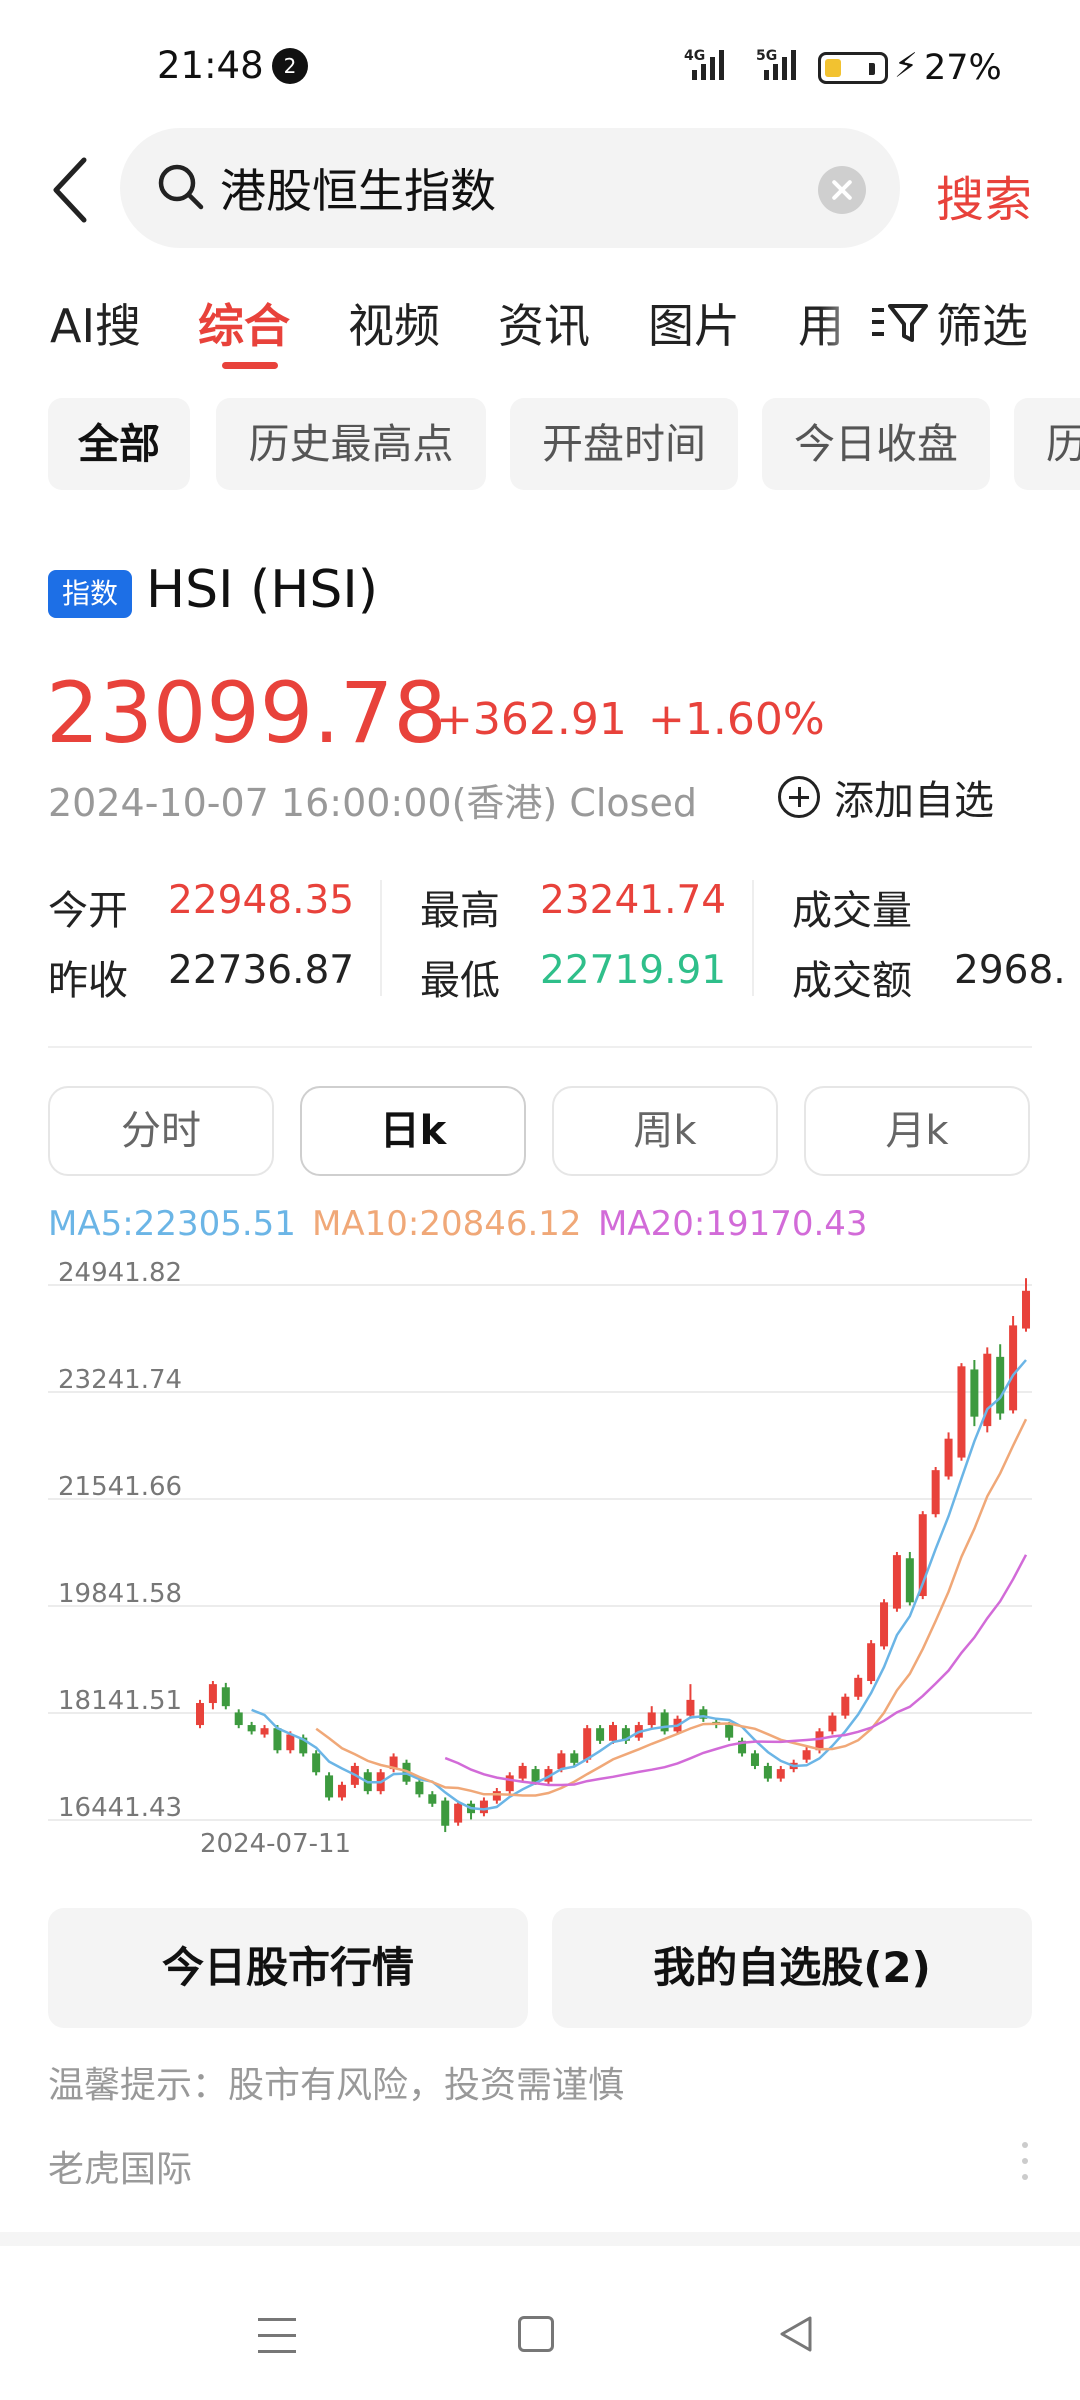 The width and height of the screenshot is (1080, 2400). Describe the element at coordinates (120, 1487) in the screenshot. I see `y-tick-label: 21541.66` at that location.